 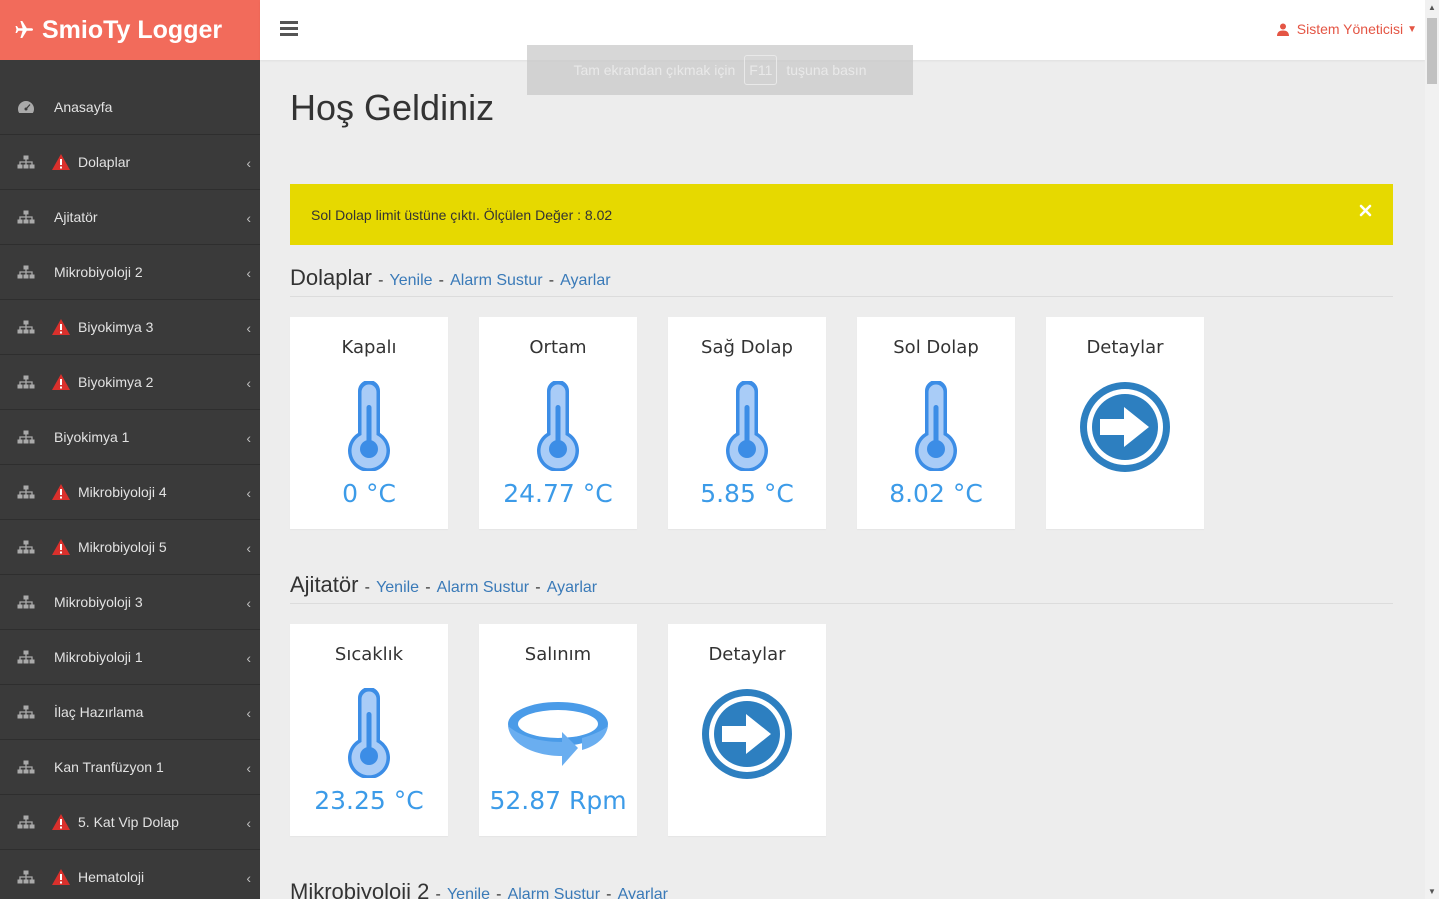 I want to click on sensor-card: Ortam 24.77 °C, so click(x=558, y=423).